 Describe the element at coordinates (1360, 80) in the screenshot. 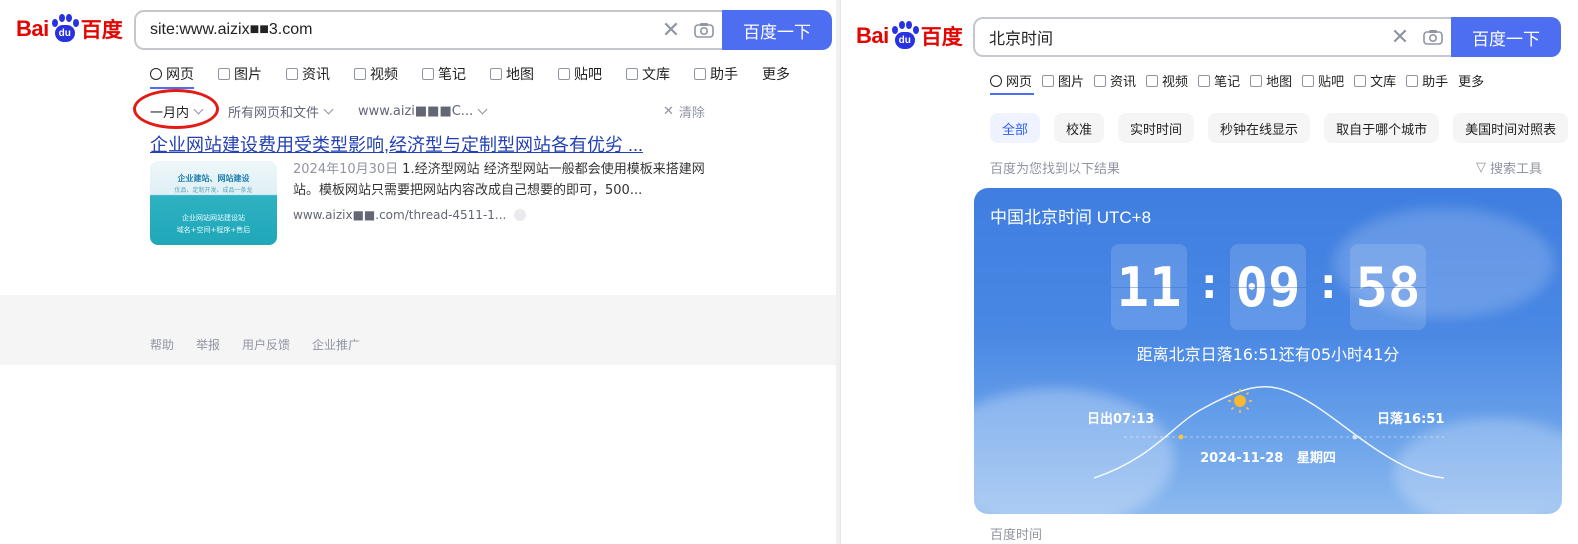

I see `doc-icon` at that location.